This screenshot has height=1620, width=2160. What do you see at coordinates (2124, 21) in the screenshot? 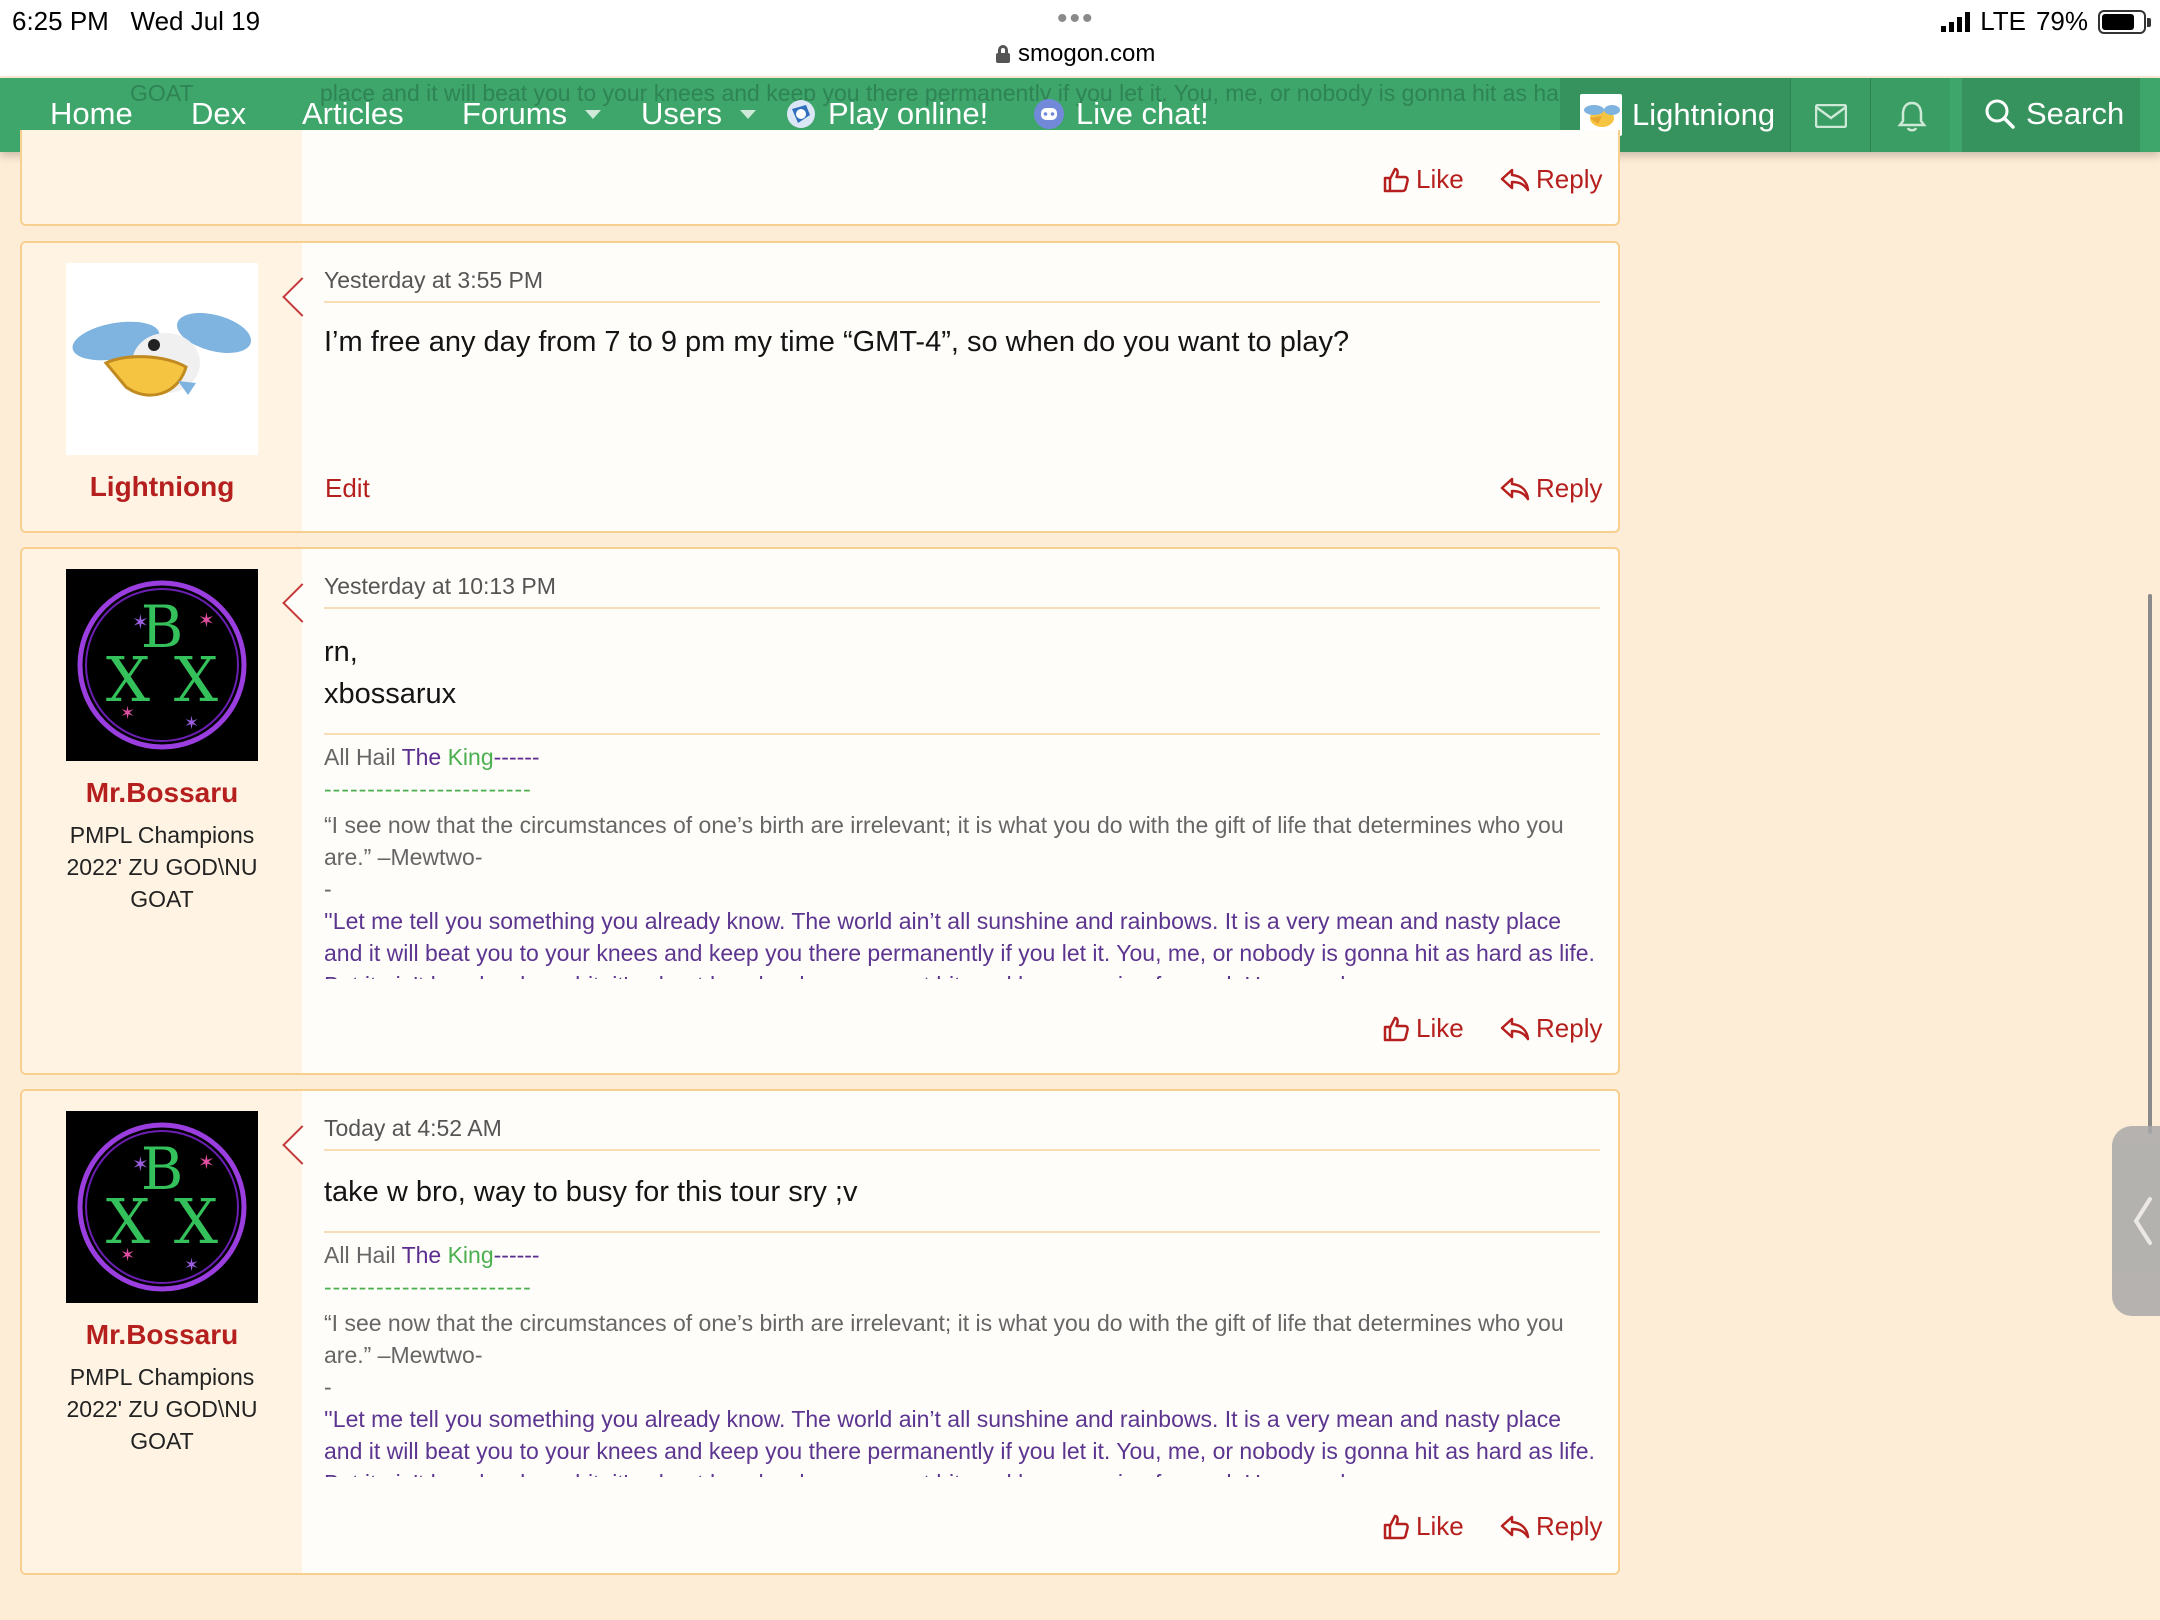
I see `battery-icon` at bounding box center [2124, 21].